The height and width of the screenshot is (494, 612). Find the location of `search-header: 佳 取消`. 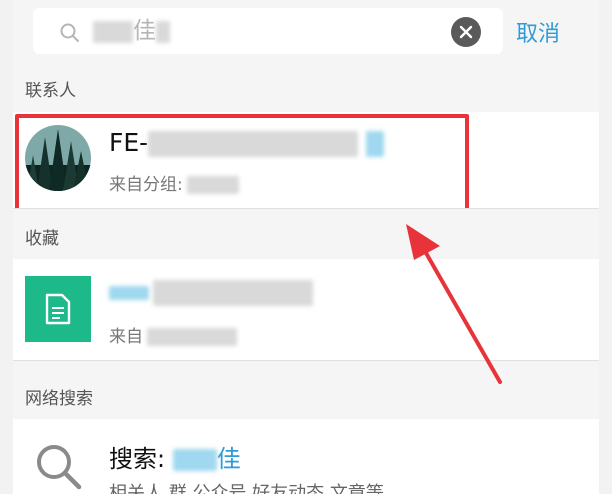

search-header: 佳 取消 is located at coordinates (306, 35).